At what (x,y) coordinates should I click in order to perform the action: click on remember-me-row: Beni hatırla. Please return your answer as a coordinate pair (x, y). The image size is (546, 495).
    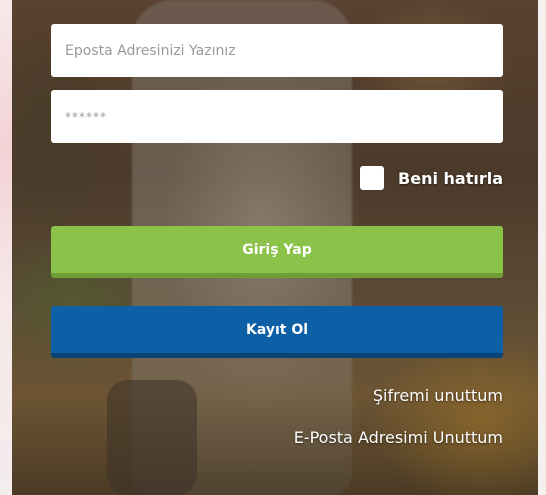
    Looking at the image, I should click on (431, 178).